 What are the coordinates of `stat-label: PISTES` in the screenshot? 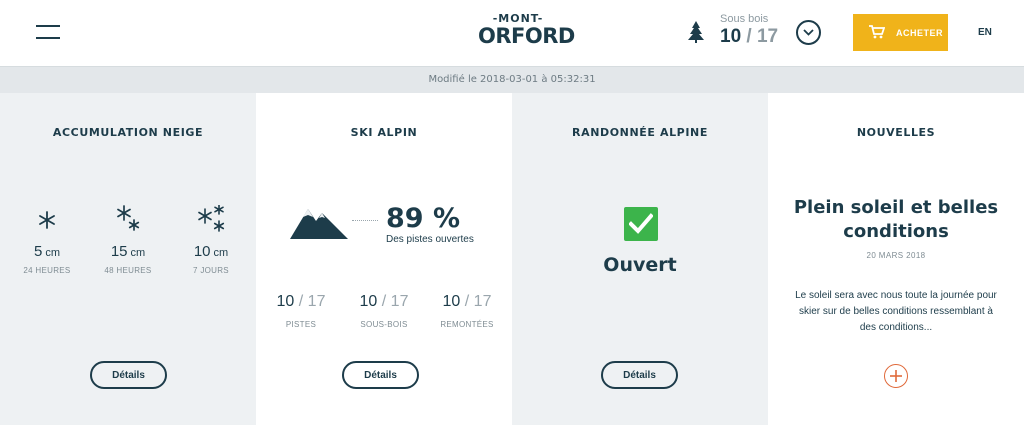 It's located at (301, 324).